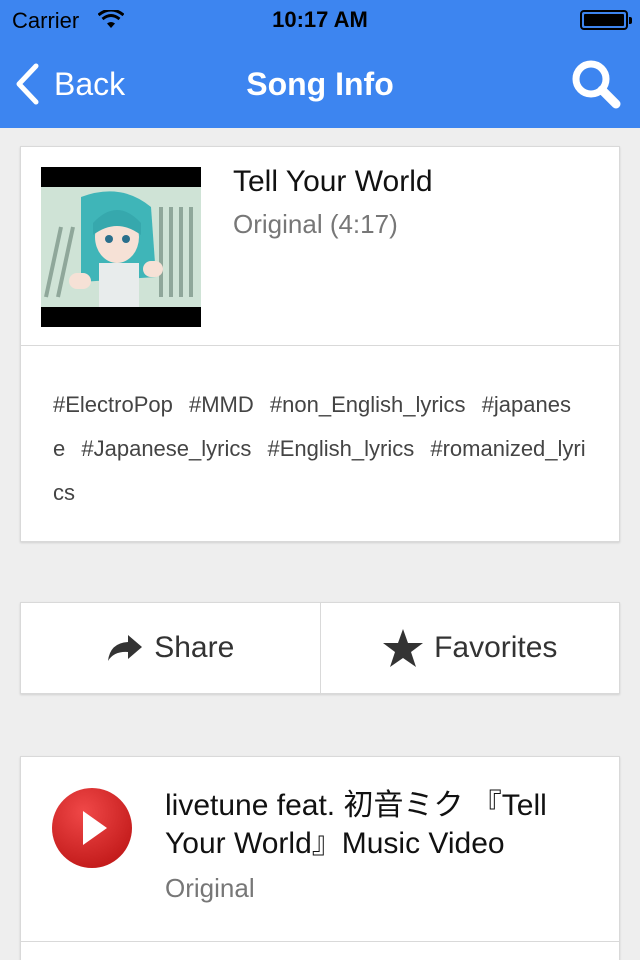 The image size is (640, 960). I want to click on tag-item: #MMD, so click(221, 404).